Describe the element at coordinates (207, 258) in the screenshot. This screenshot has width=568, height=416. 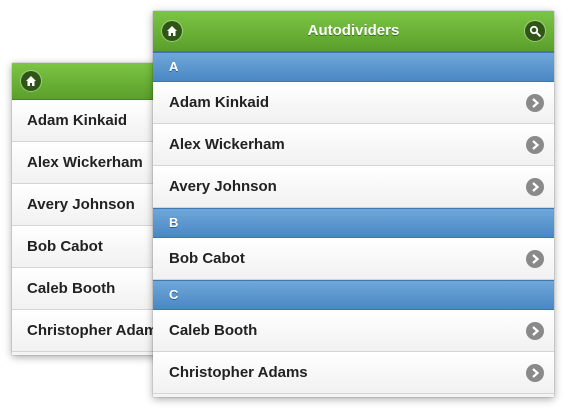
I see `list-item-label: Bob Cabot` at that location.